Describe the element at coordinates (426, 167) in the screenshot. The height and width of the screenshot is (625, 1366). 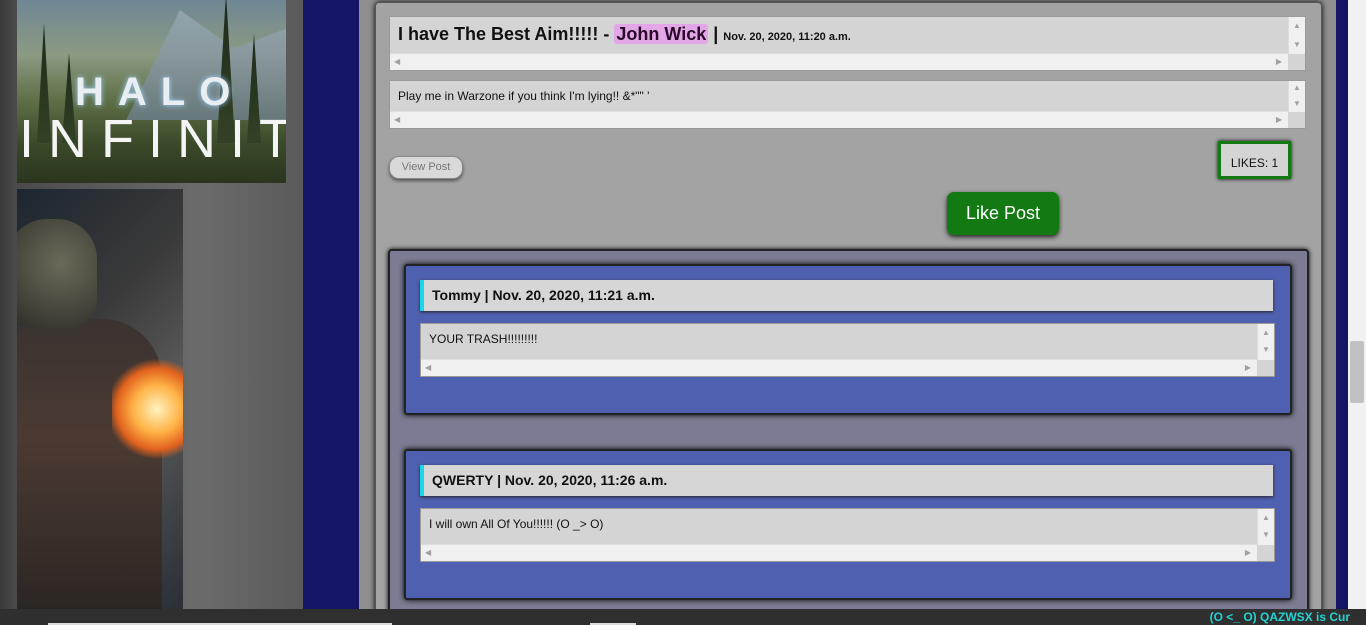
I see `view-post-button: View Post` at that location.